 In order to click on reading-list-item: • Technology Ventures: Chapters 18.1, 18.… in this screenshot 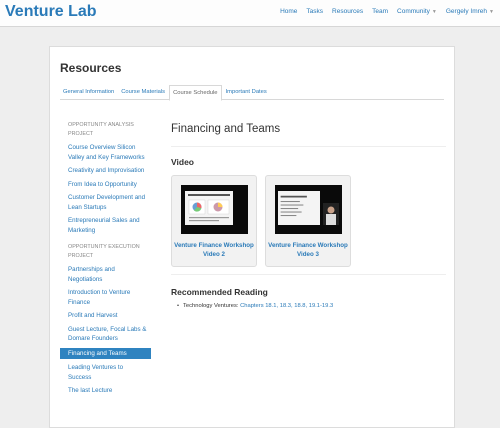, I will do `click(308, 306)`.